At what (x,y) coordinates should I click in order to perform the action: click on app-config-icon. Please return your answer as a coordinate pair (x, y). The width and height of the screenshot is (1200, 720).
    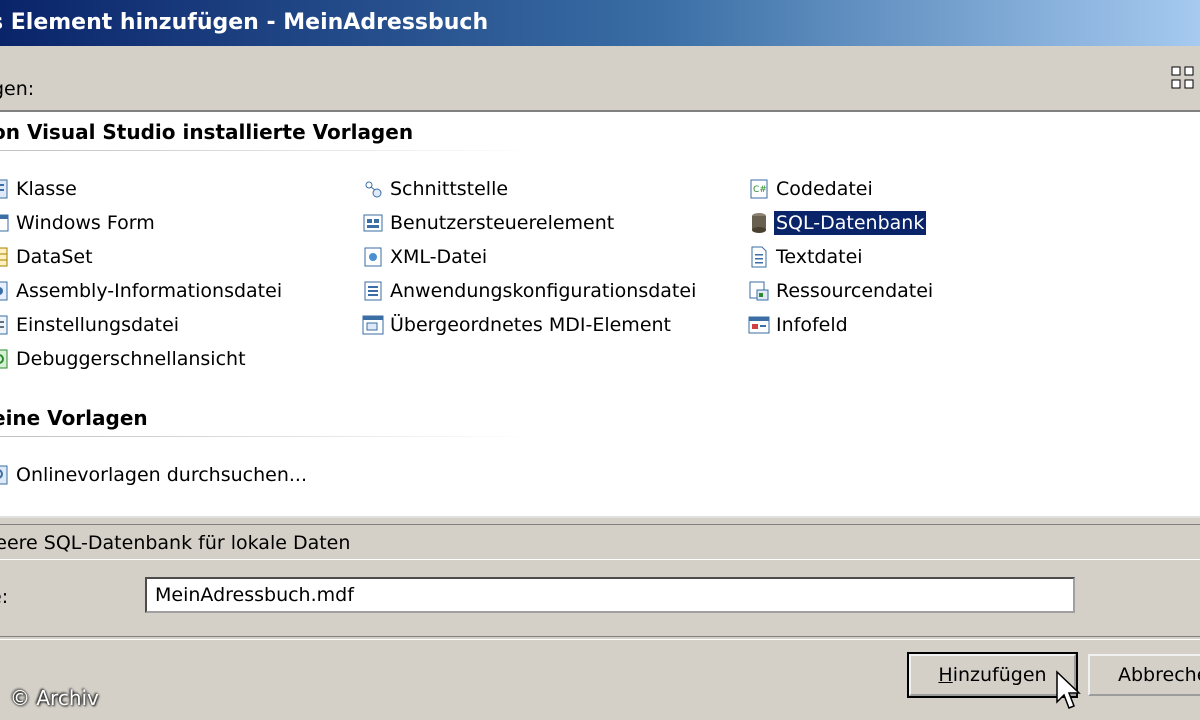
    Looking at the image, I should click on (373, 291).